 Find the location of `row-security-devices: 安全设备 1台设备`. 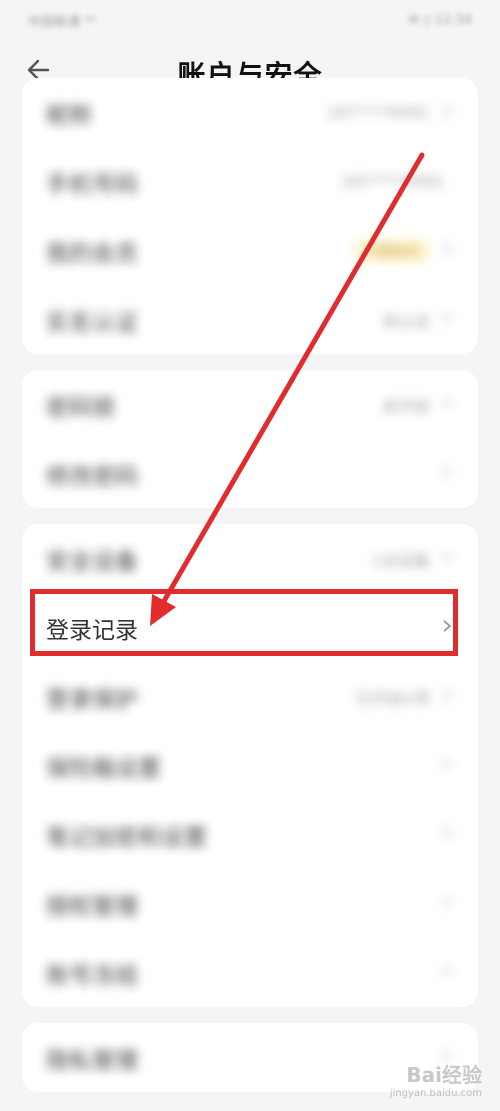

row-security-devices: 安全设备 1台设备 is located at coordinates (250, 558).